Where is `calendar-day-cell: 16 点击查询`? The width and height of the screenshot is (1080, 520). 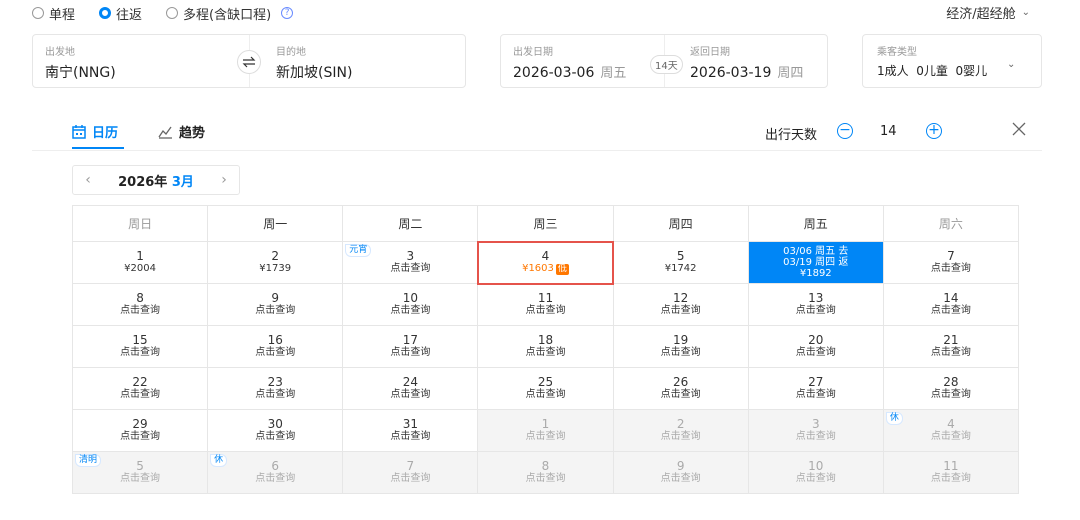
calendar-day-cell: 16 点击查询 is located at coordinates (275, 346).